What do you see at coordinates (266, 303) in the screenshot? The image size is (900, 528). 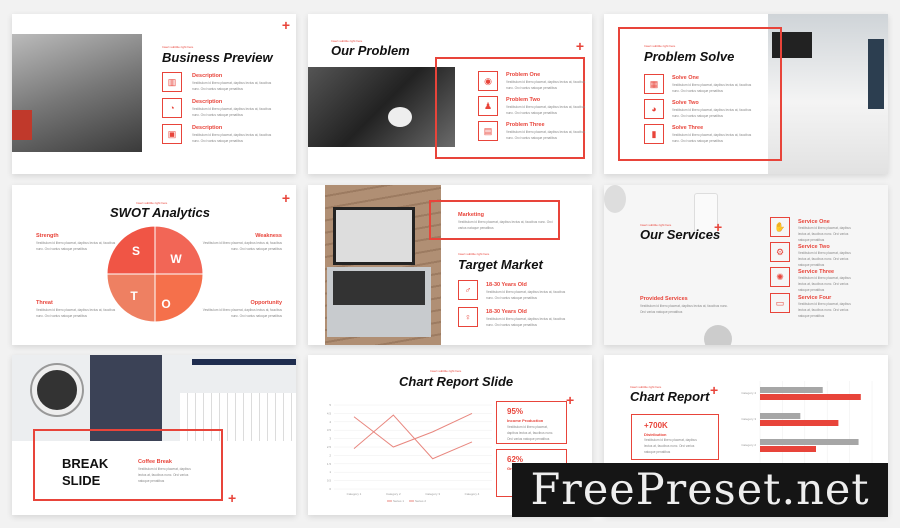 I see `swot-label: Opportunity` at bounding box center [266, 303].